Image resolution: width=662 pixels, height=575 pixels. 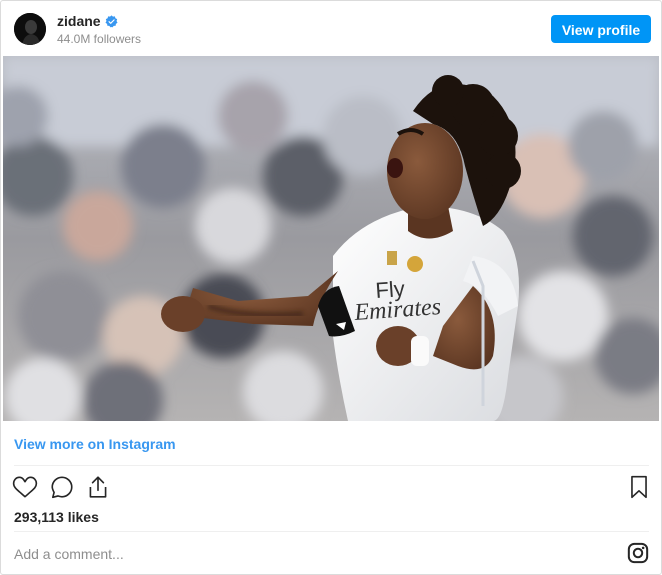 I want to click on avatar, so click(x=30, y=29).